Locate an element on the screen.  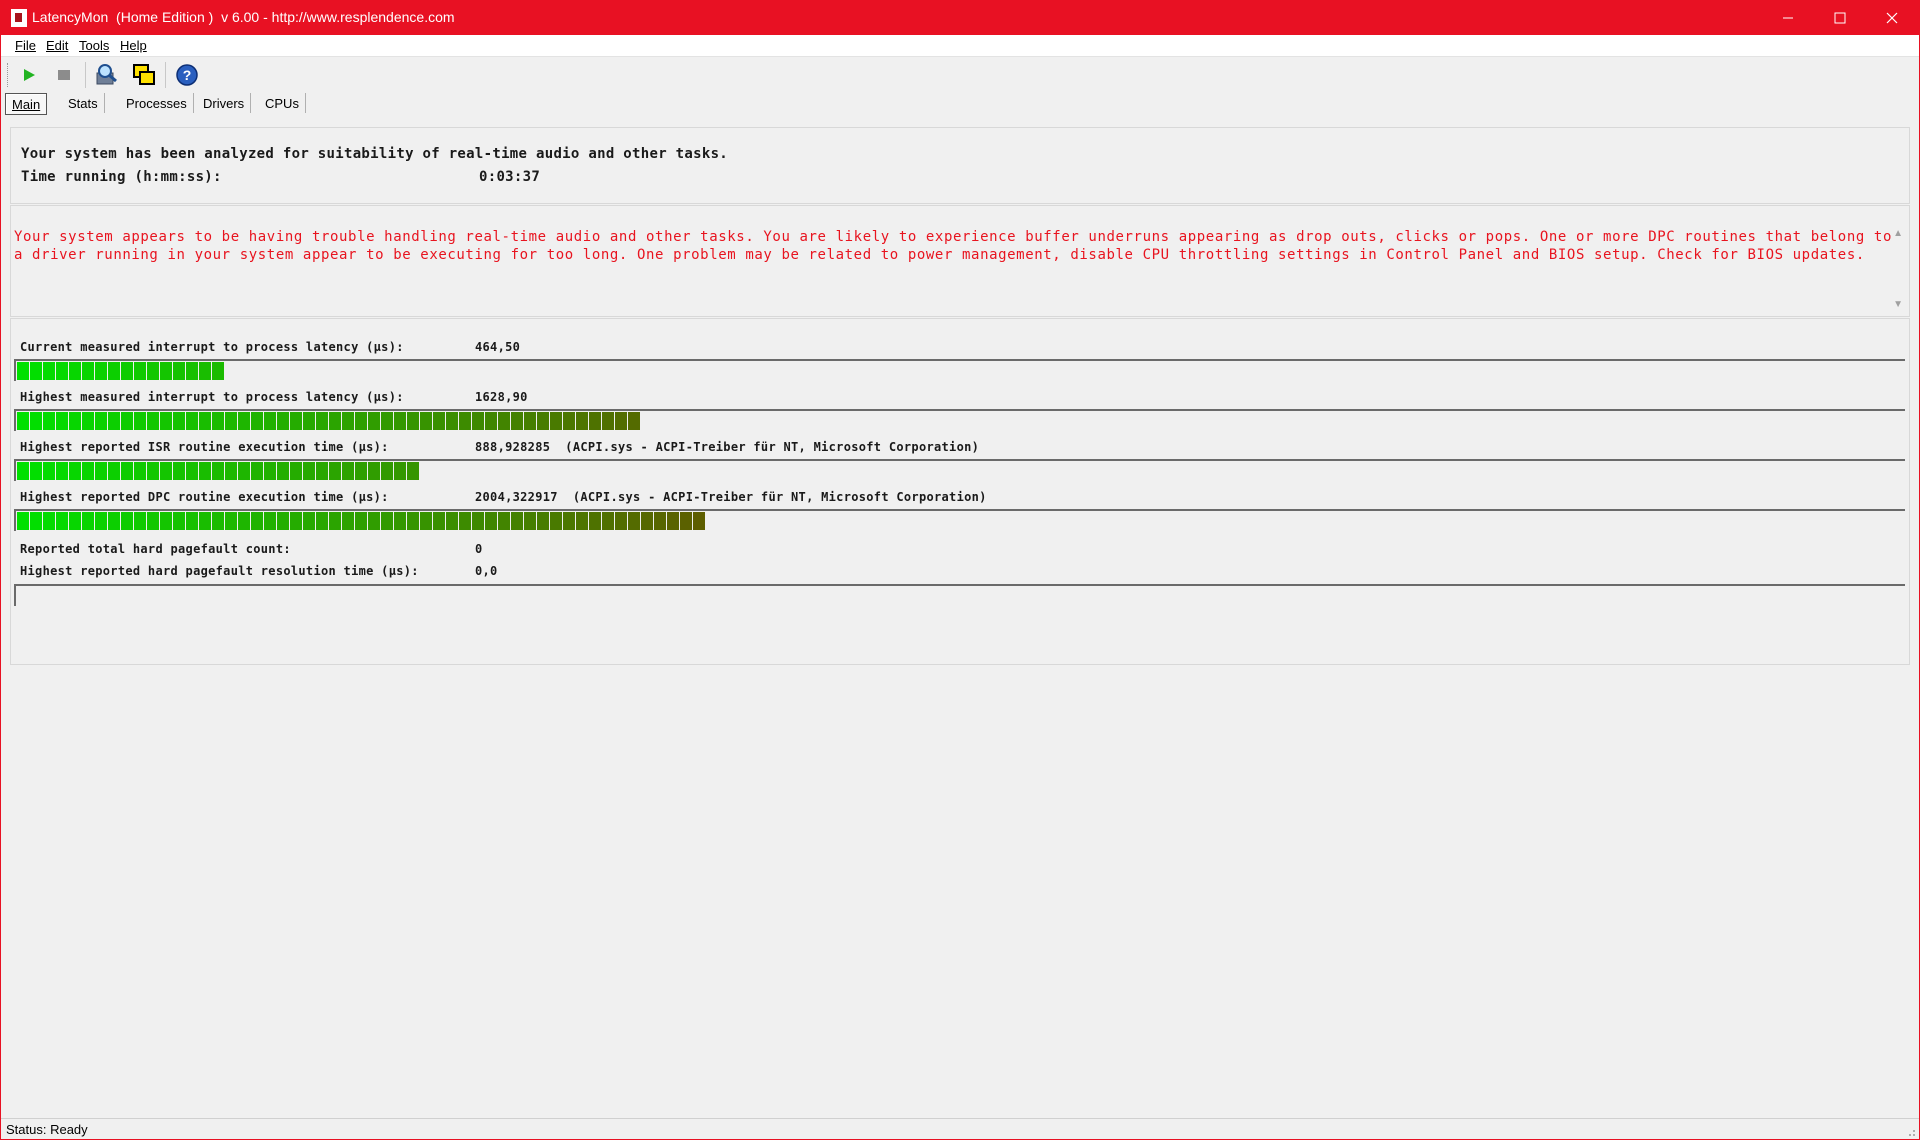
close-button is located at coordinates (1892, 17).